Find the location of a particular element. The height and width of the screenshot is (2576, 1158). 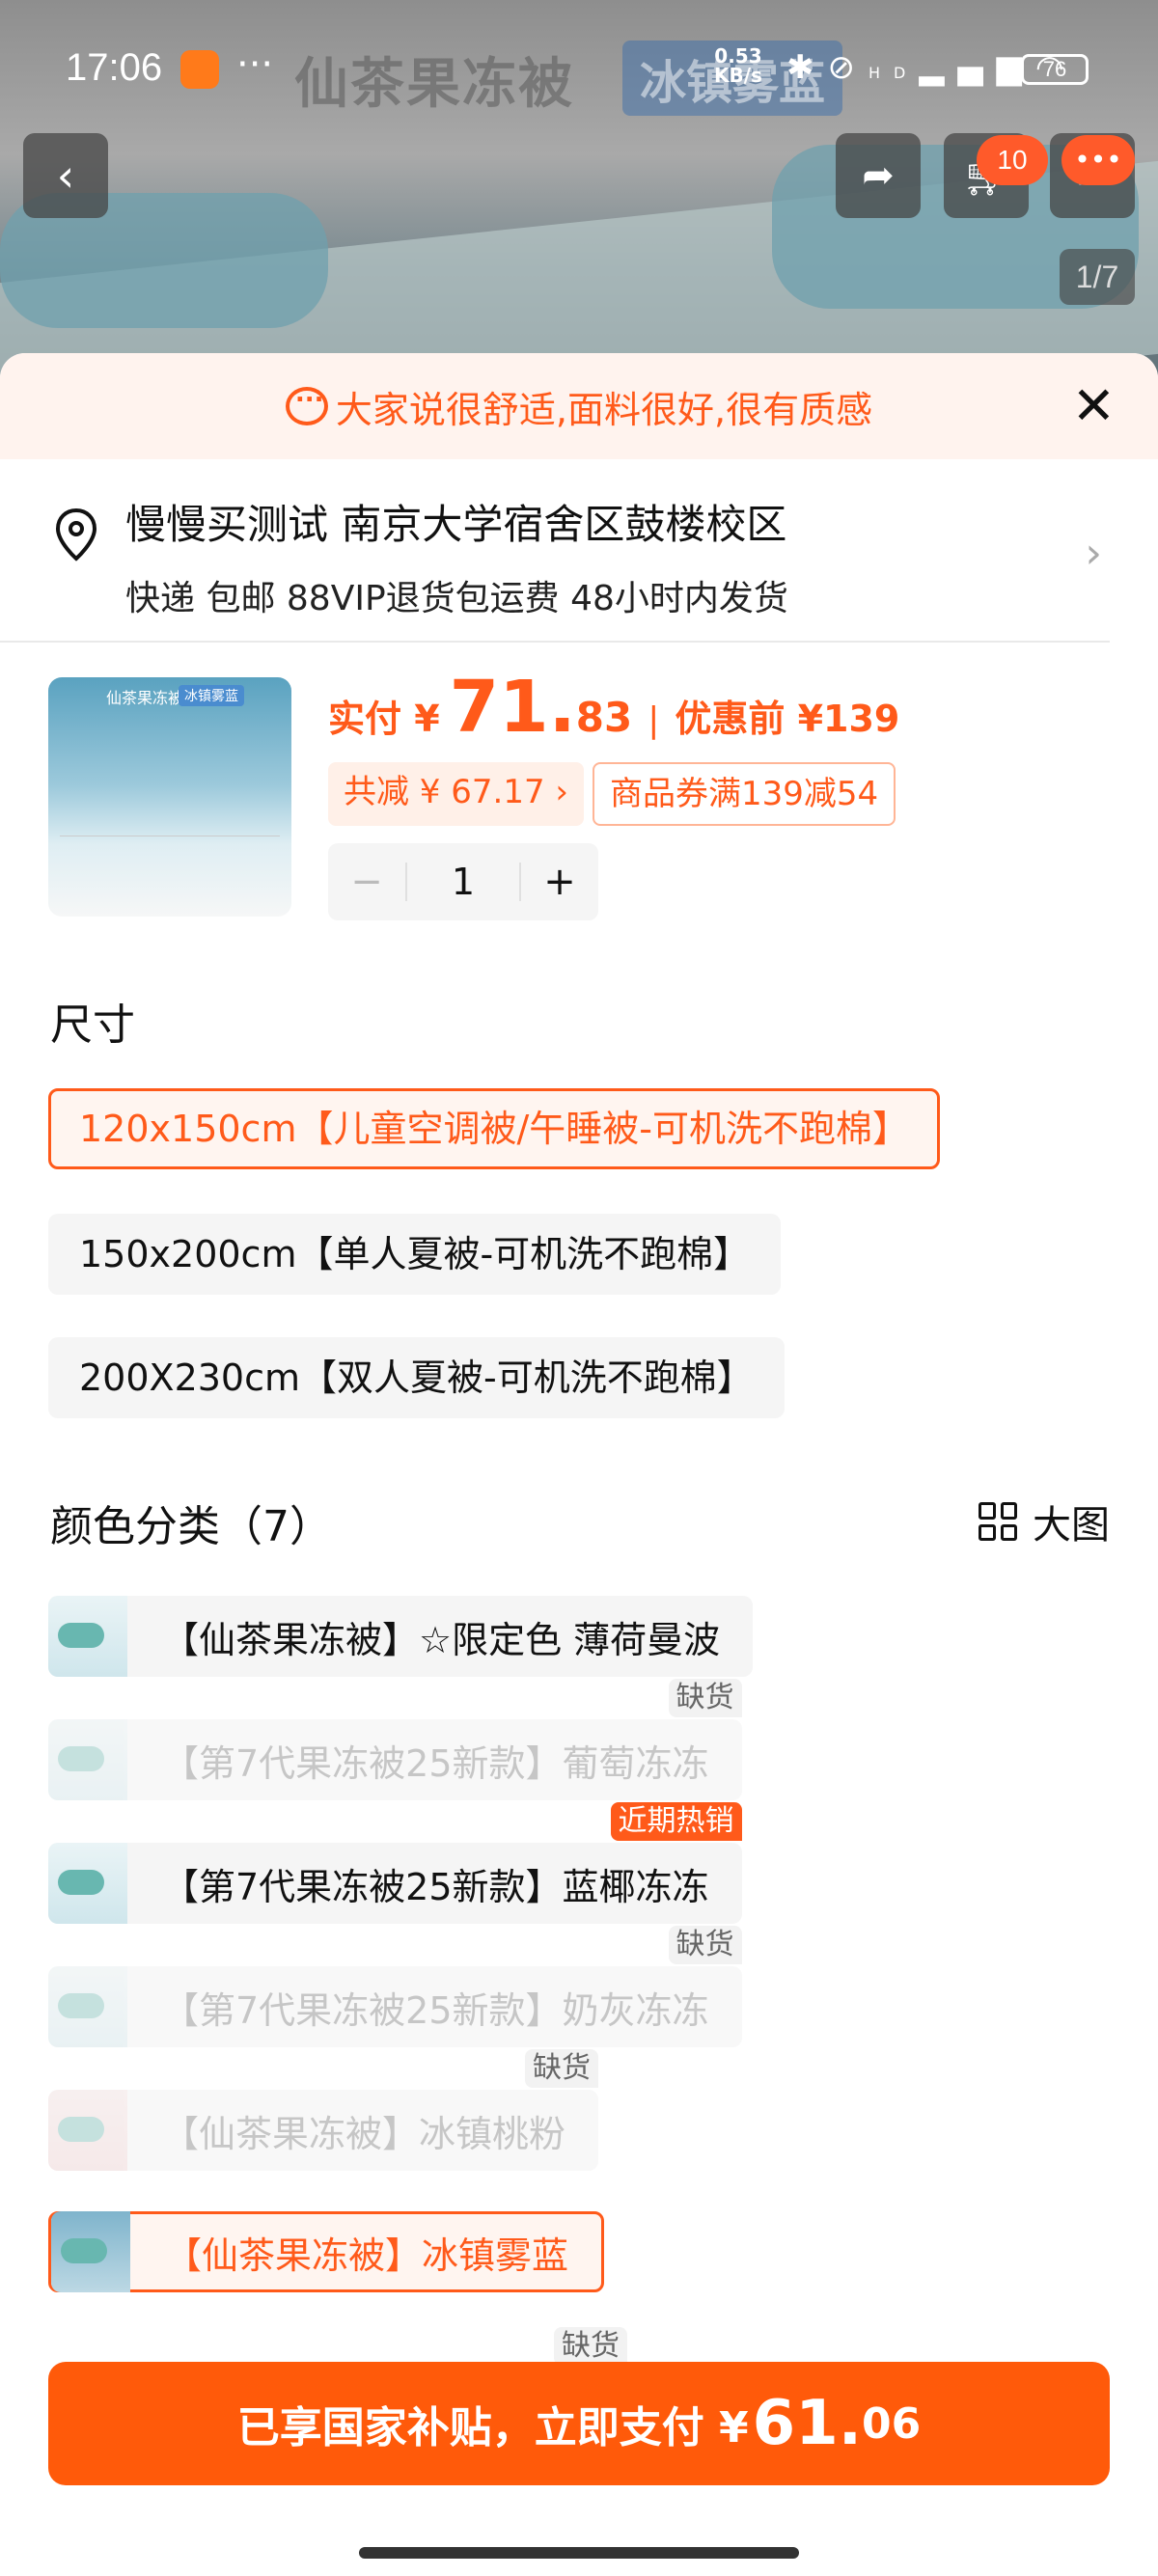

signal-label: HD is located at coordinates (894, 73).